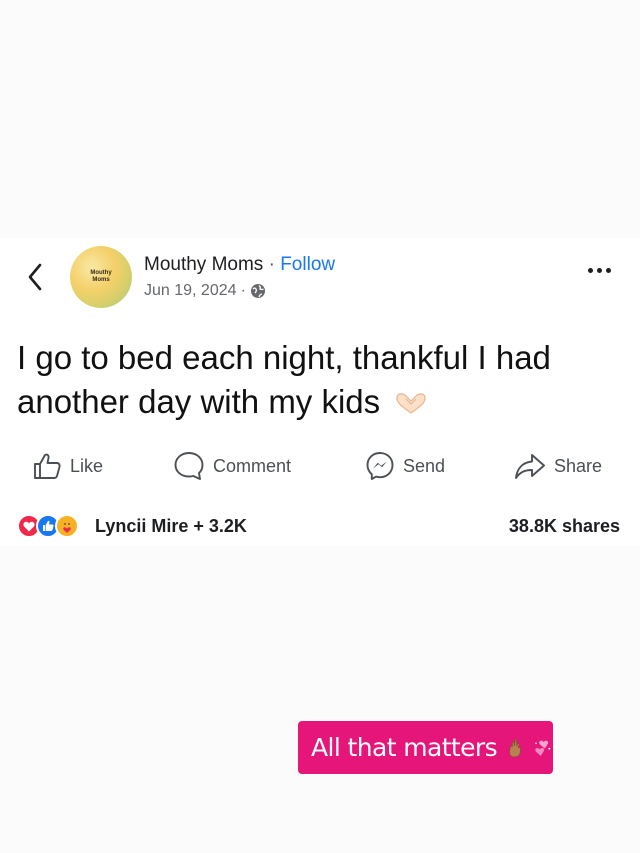  What do you see at coordinates (190, 291) in the screenshot?
I see `post-date: Jun 19, 2024` at bounding box center [190, 291].